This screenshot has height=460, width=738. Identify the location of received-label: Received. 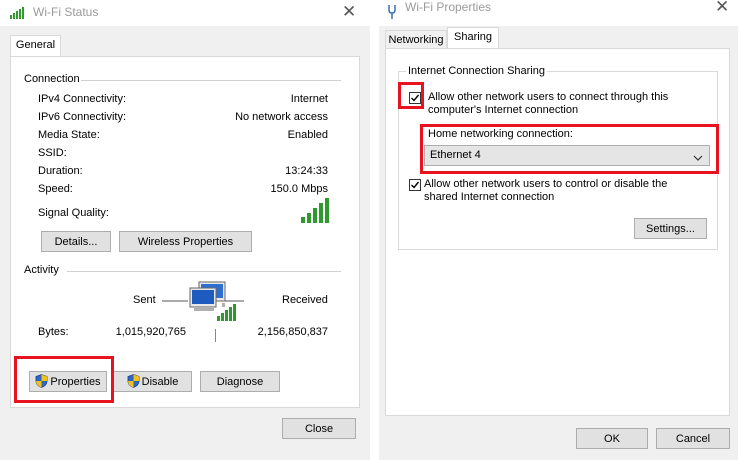
(305, 300).